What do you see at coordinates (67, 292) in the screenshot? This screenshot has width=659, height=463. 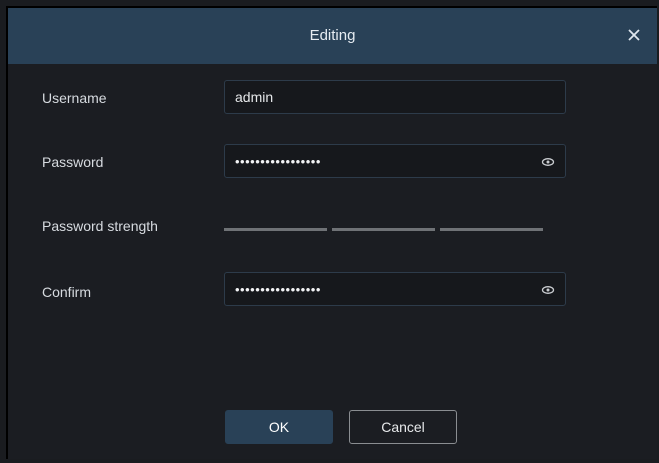 I see `confirm-label: Confirm` at bounding box center [67, 292].